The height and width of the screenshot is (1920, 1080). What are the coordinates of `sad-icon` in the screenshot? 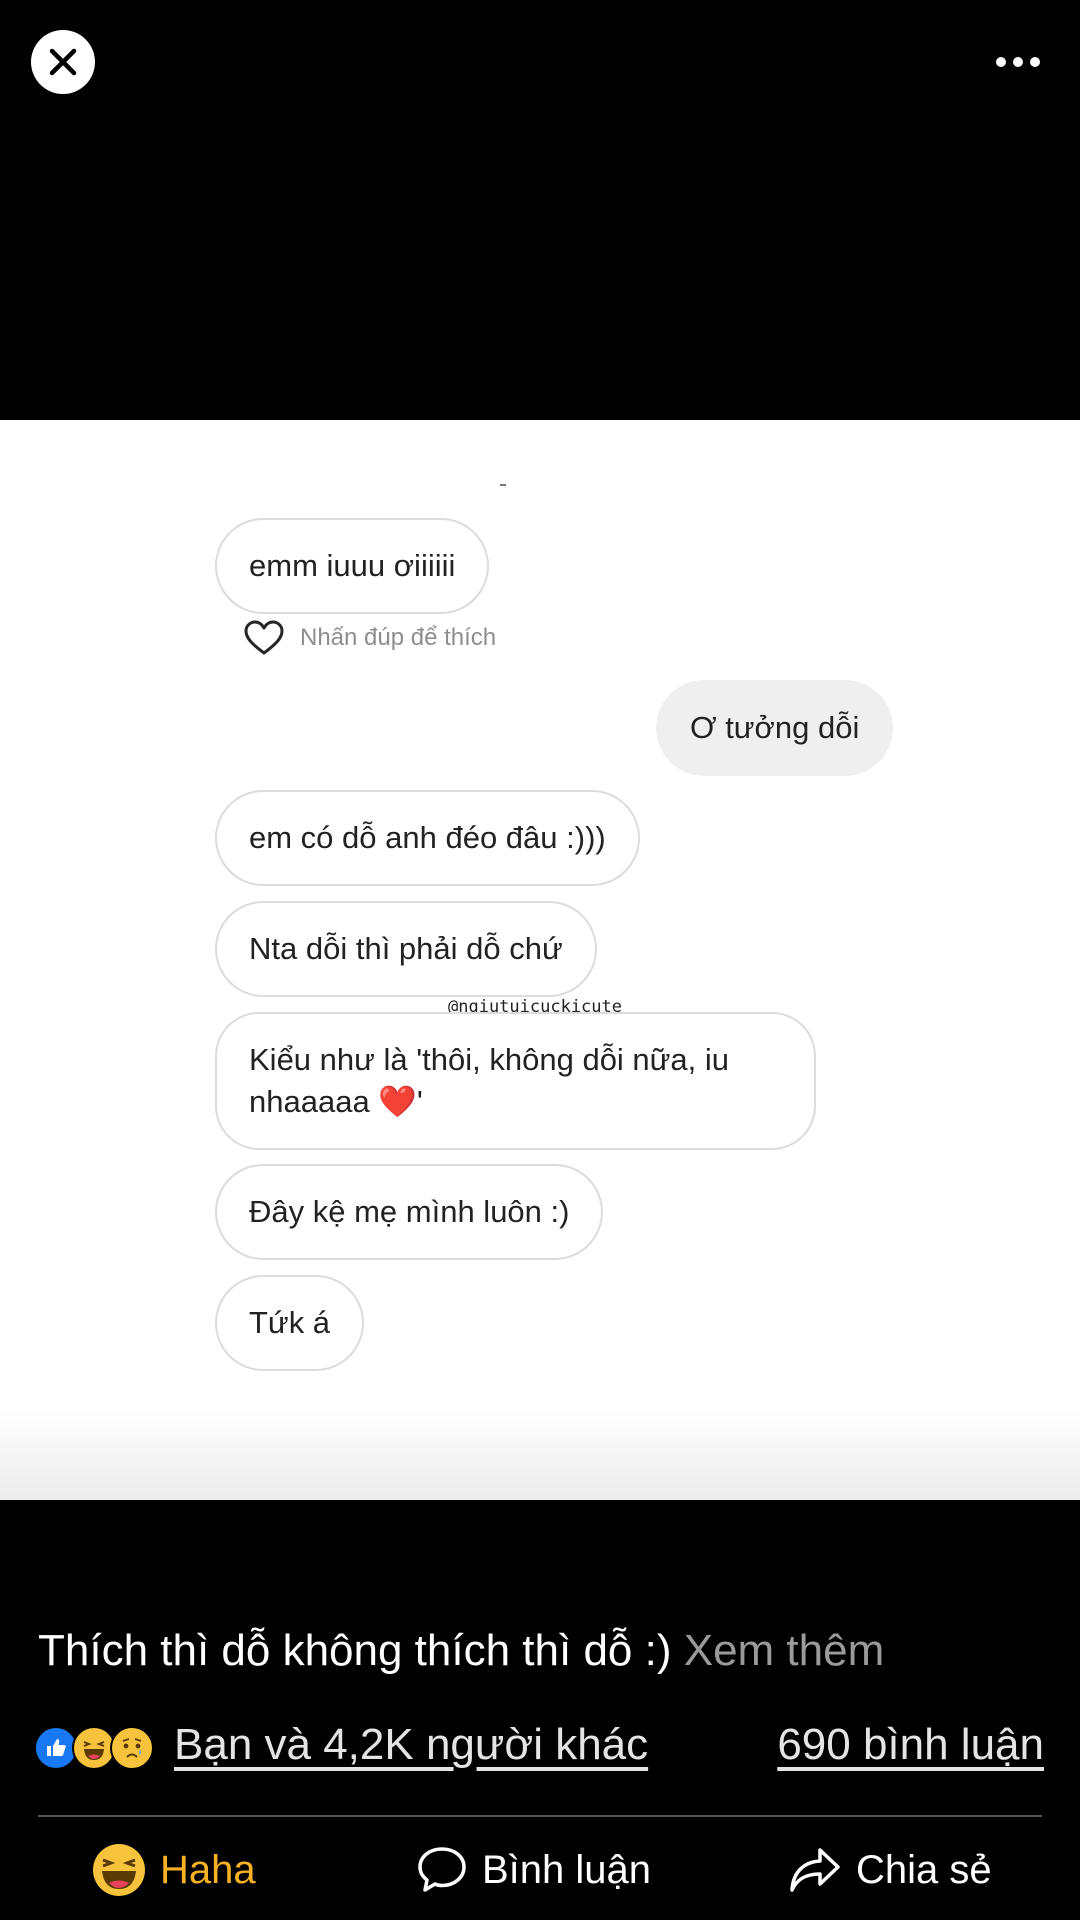 It's located at (132, 1748).